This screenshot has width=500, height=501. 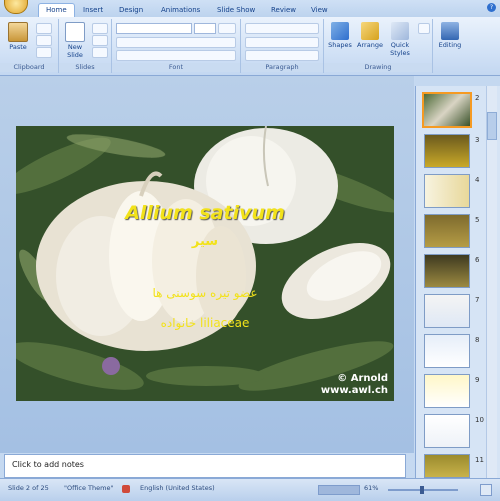 I want to click on drawing-group-label: Drawing, so click(x=378, y=67).